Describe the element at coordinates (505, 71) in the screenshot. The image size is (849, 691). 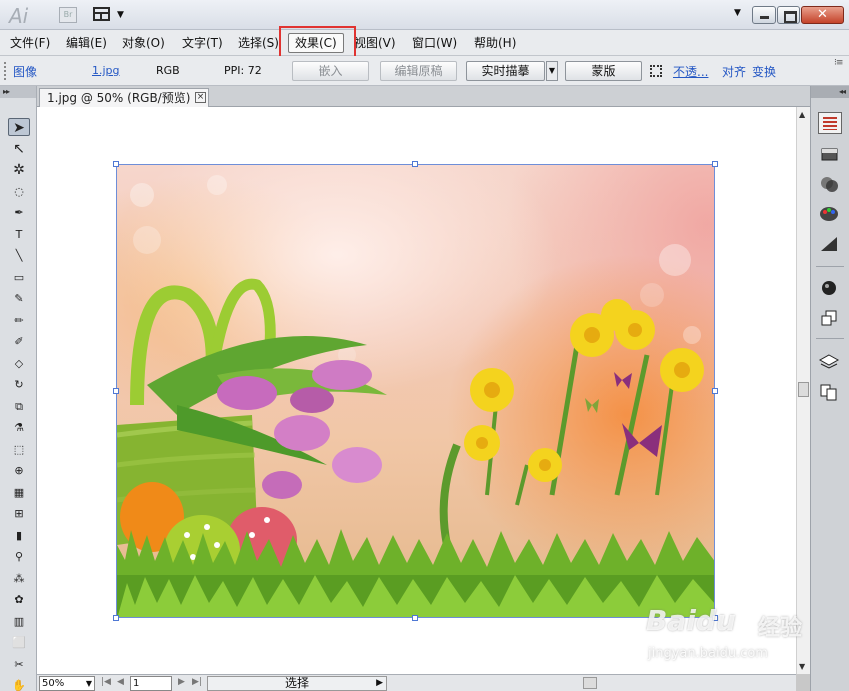
I see `live-trace-button: 实时描摹` at that location.